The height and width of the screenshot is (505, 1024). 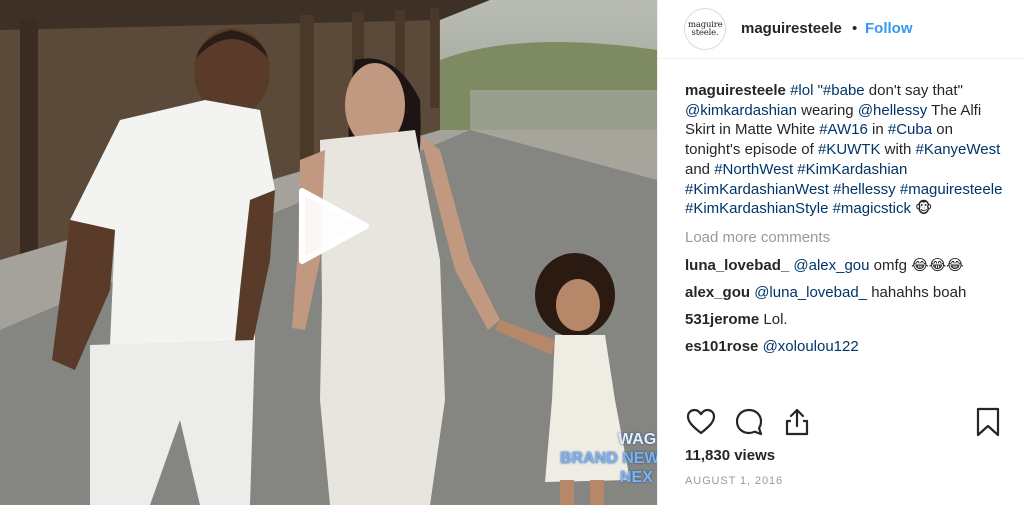 What do you see at coordinates (898, 150) in the screenshot?
I see `caption-text-segment: with` at bounding box center [898, 150].